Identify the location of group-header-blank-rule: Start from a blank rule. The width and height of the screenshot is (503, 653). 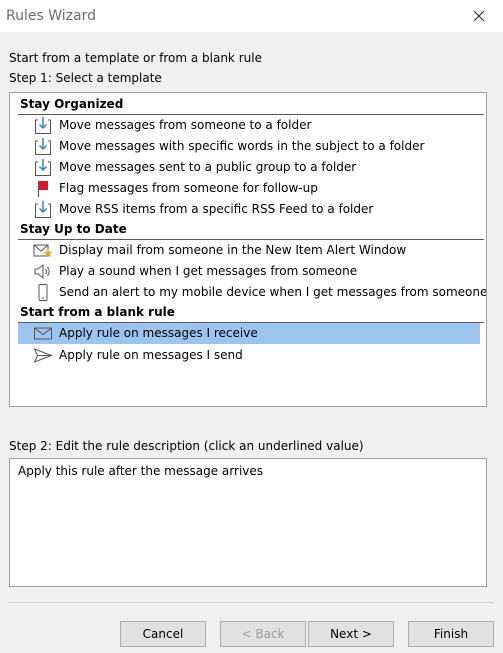
(251, 313).